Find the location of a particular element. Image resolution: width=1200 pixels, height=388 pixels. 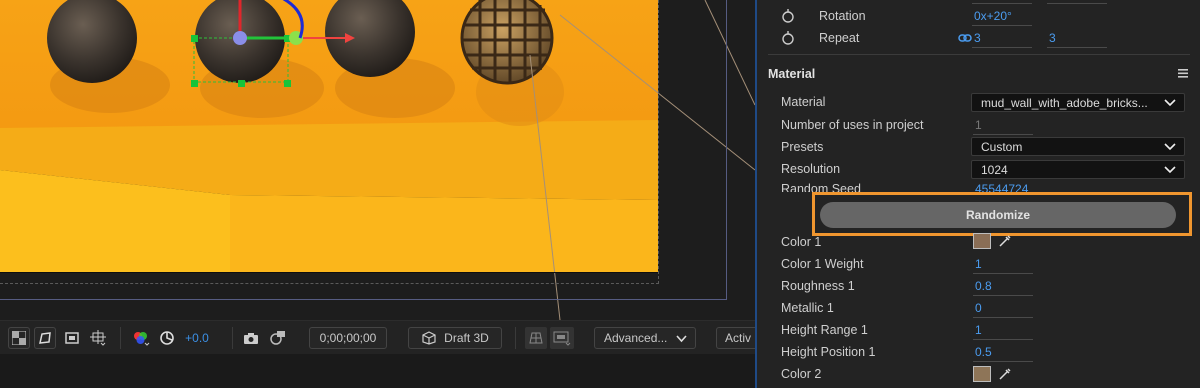

grid-icon is located at coordinates (98, 338).